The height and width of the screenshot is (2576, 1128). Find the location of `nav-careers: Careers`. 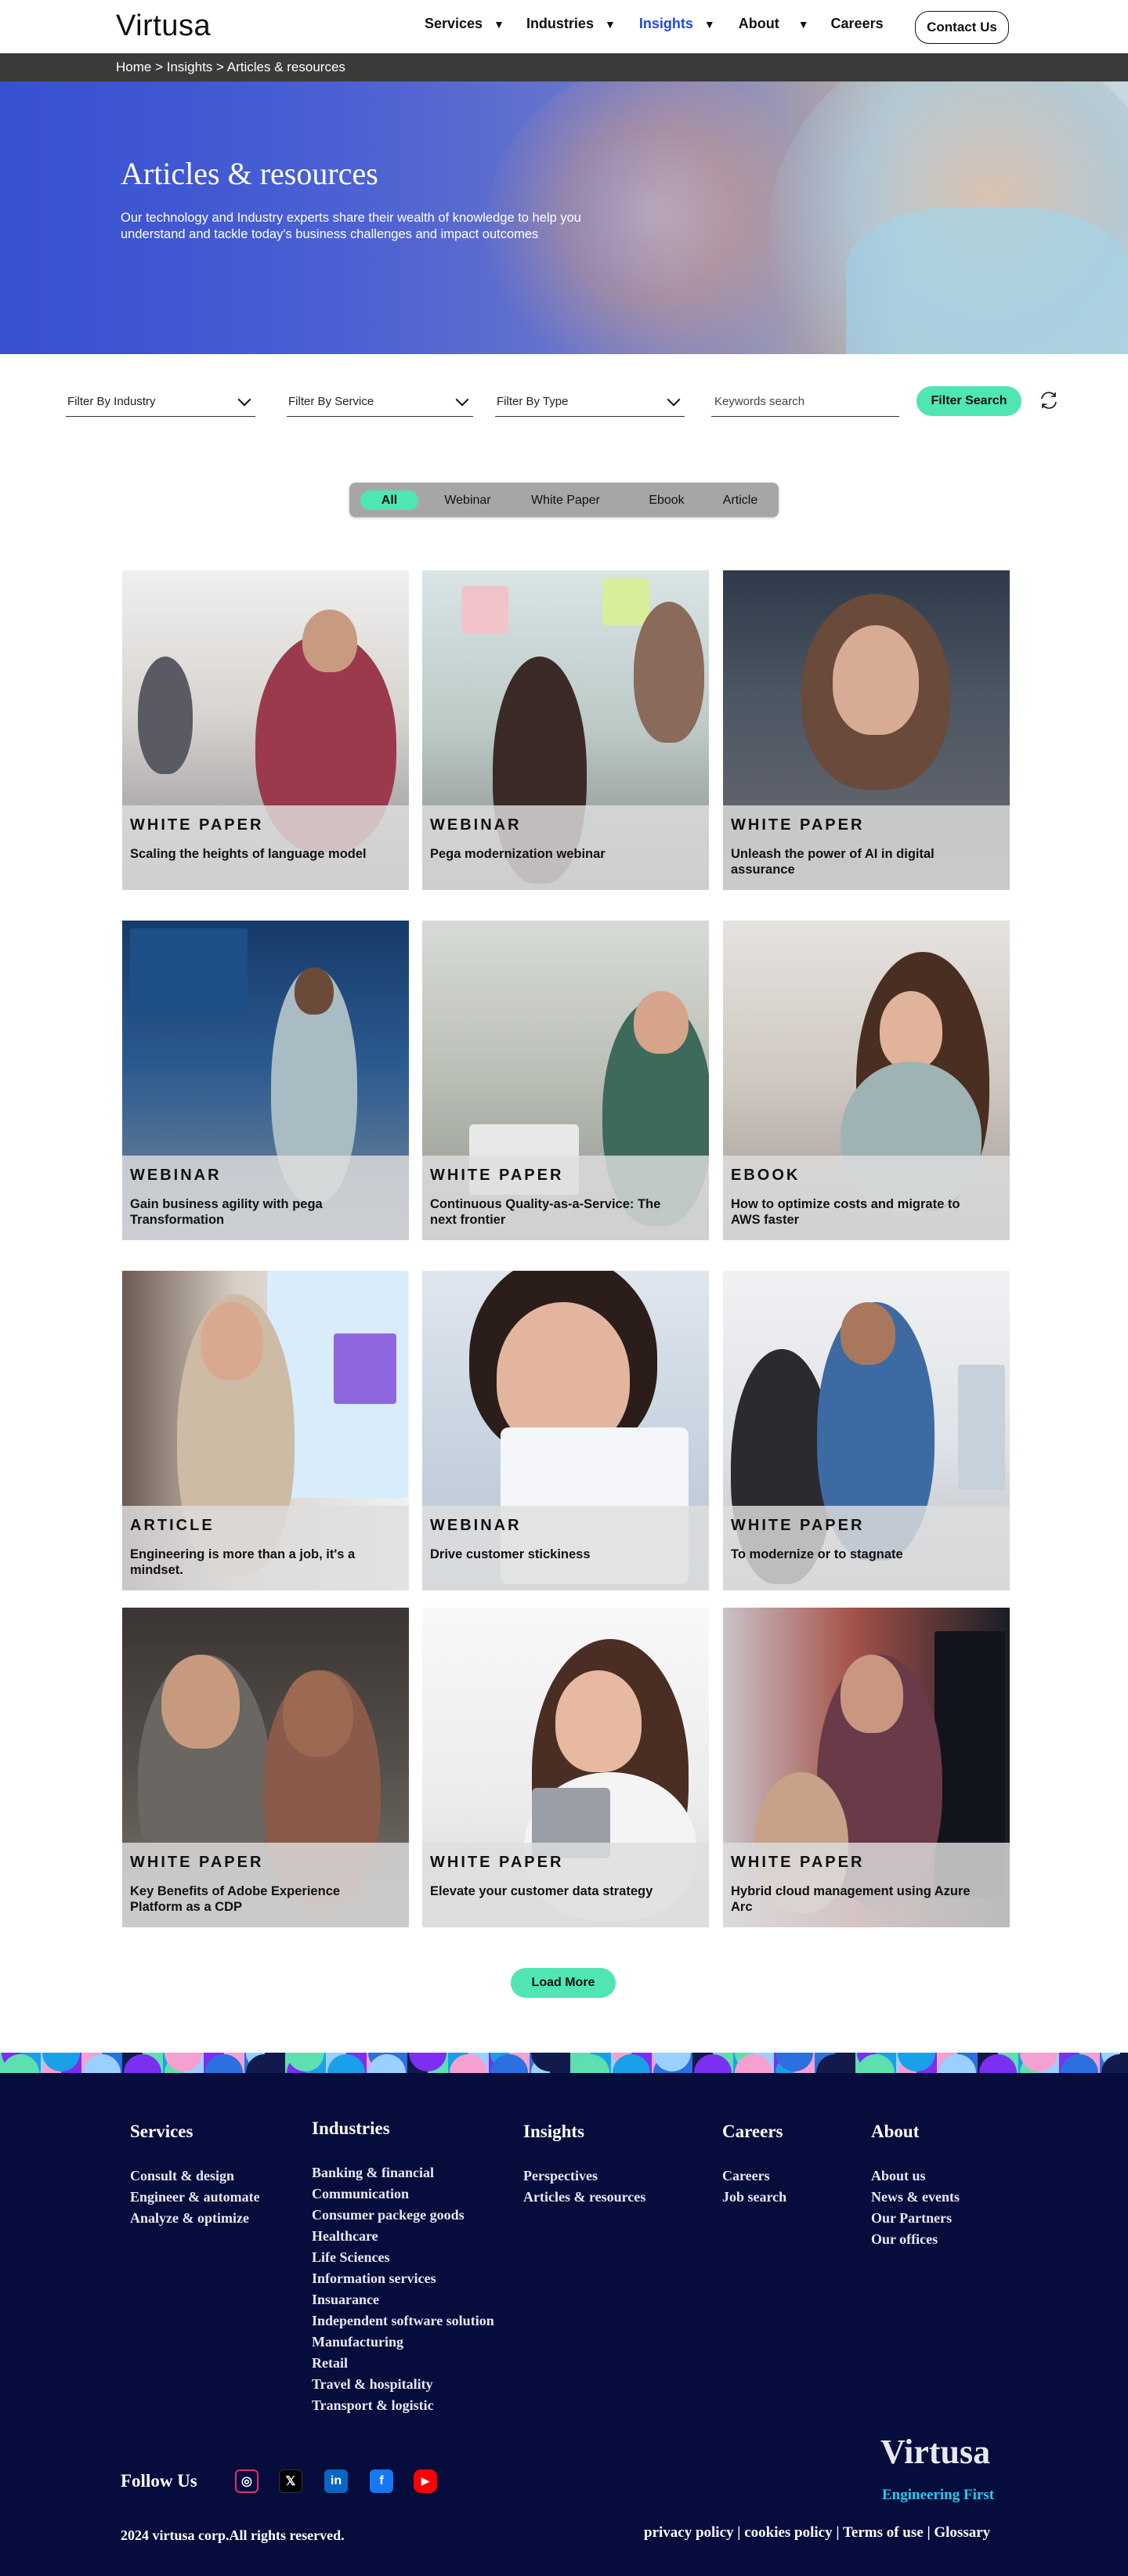

nav-careers: Careers is located at coordinates (857, 24).